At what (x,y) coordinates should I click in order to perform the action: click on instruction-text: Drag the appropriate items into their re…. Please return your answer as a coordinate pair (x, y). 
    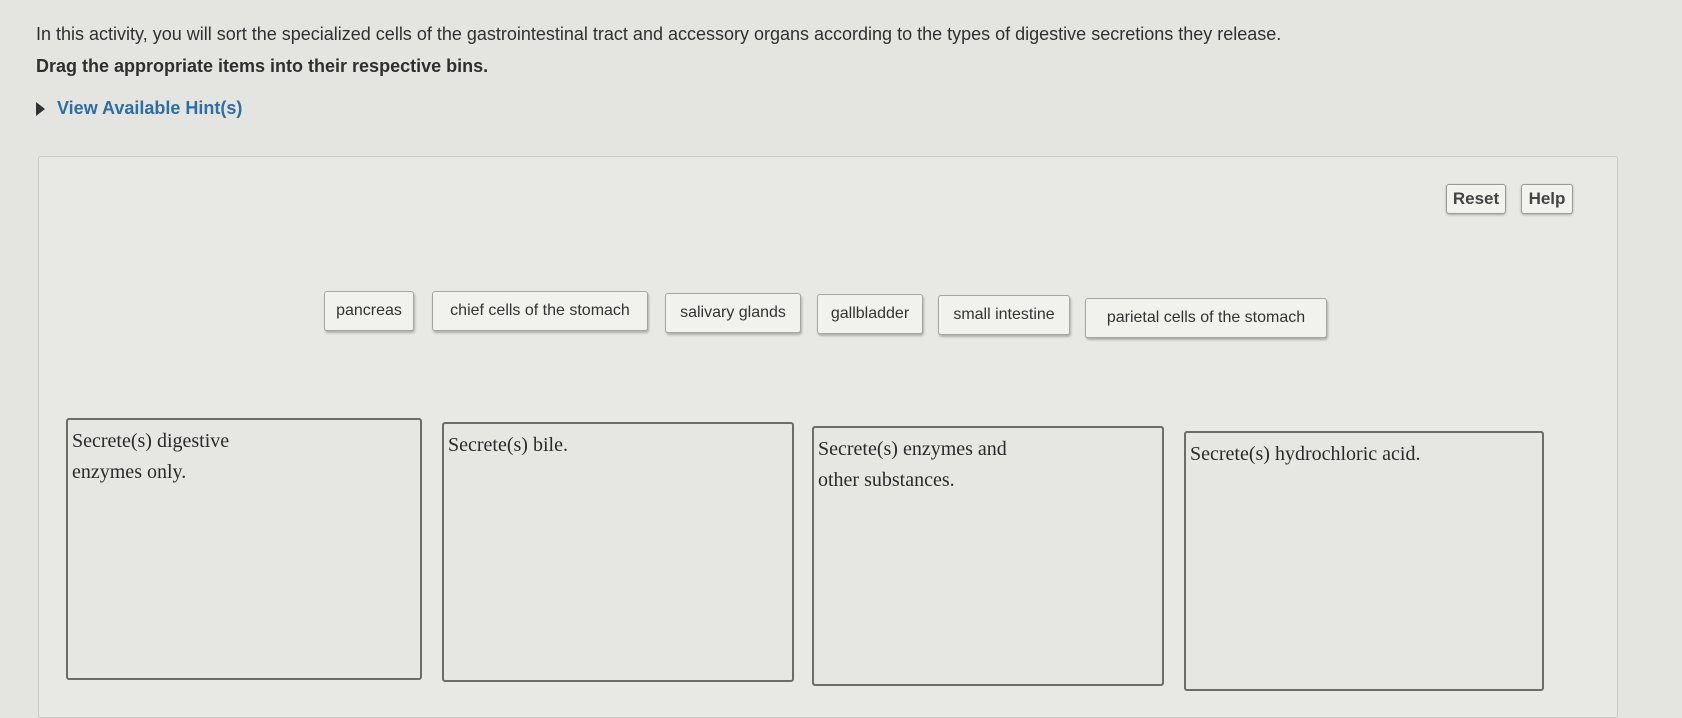
    Looking at the image, I should click on (262, 66).